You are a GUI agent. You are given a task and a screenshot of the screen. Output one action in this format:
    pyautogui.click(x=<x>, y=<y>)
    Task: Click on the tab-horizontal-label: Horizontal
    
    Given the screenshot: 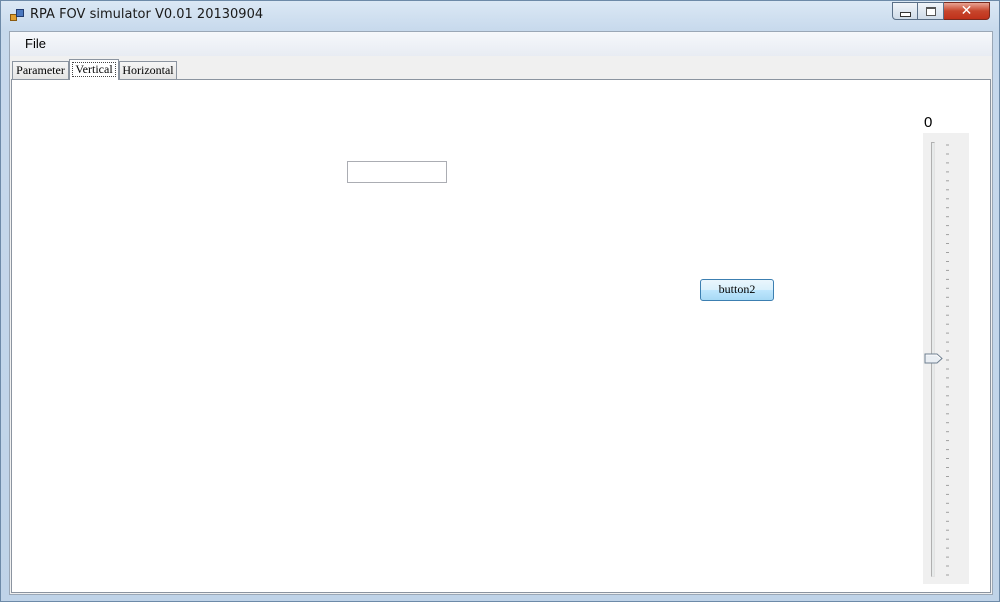 What is the action you would take?
    pyautogui.click(x=148, y=70)
    